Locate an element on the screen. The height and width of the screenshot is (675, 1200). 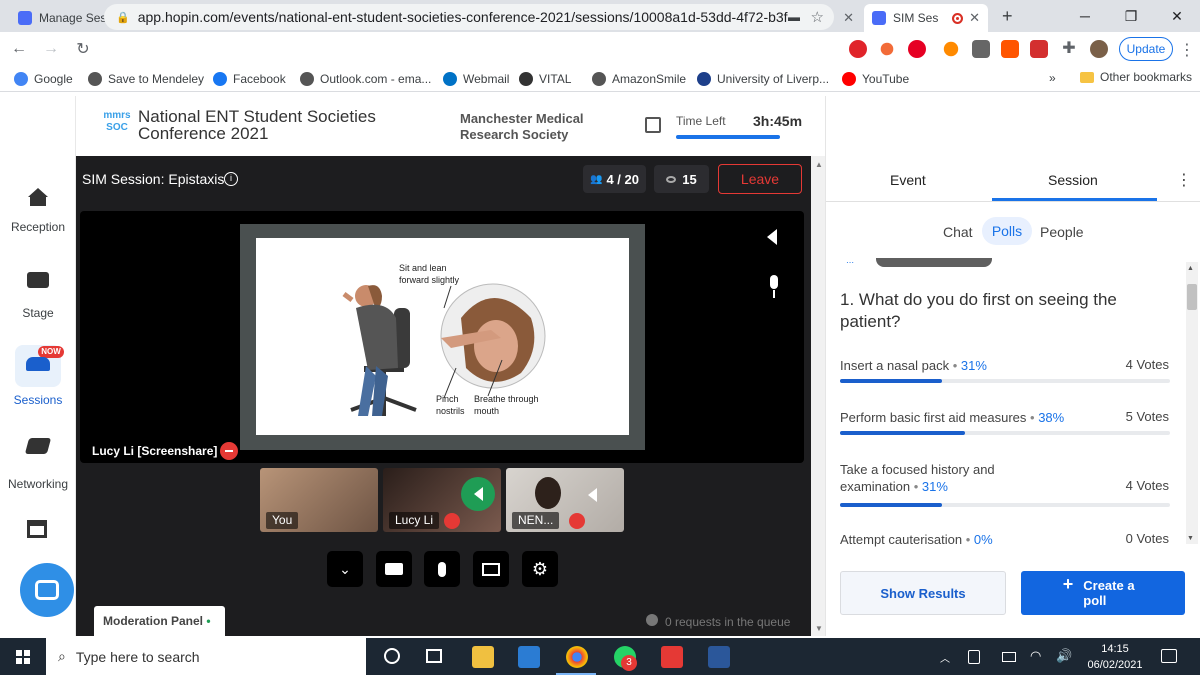
create-poll-button: + Create a poll is located at coordinates (1103, 593).